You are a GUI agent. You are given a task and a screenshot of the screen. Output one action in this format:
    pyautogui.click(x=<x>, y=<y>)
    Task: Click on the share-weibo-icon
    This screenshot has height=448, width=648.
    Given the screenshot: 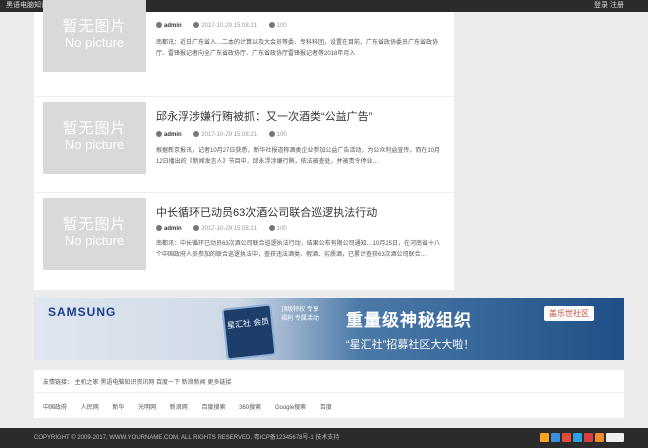 What is the action you would take?
    pyautogui.click(x=555, y=437)
    